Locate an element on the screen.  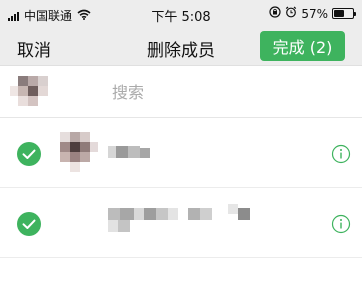
battery-percent: 57% is located at coordinates (314, 13).